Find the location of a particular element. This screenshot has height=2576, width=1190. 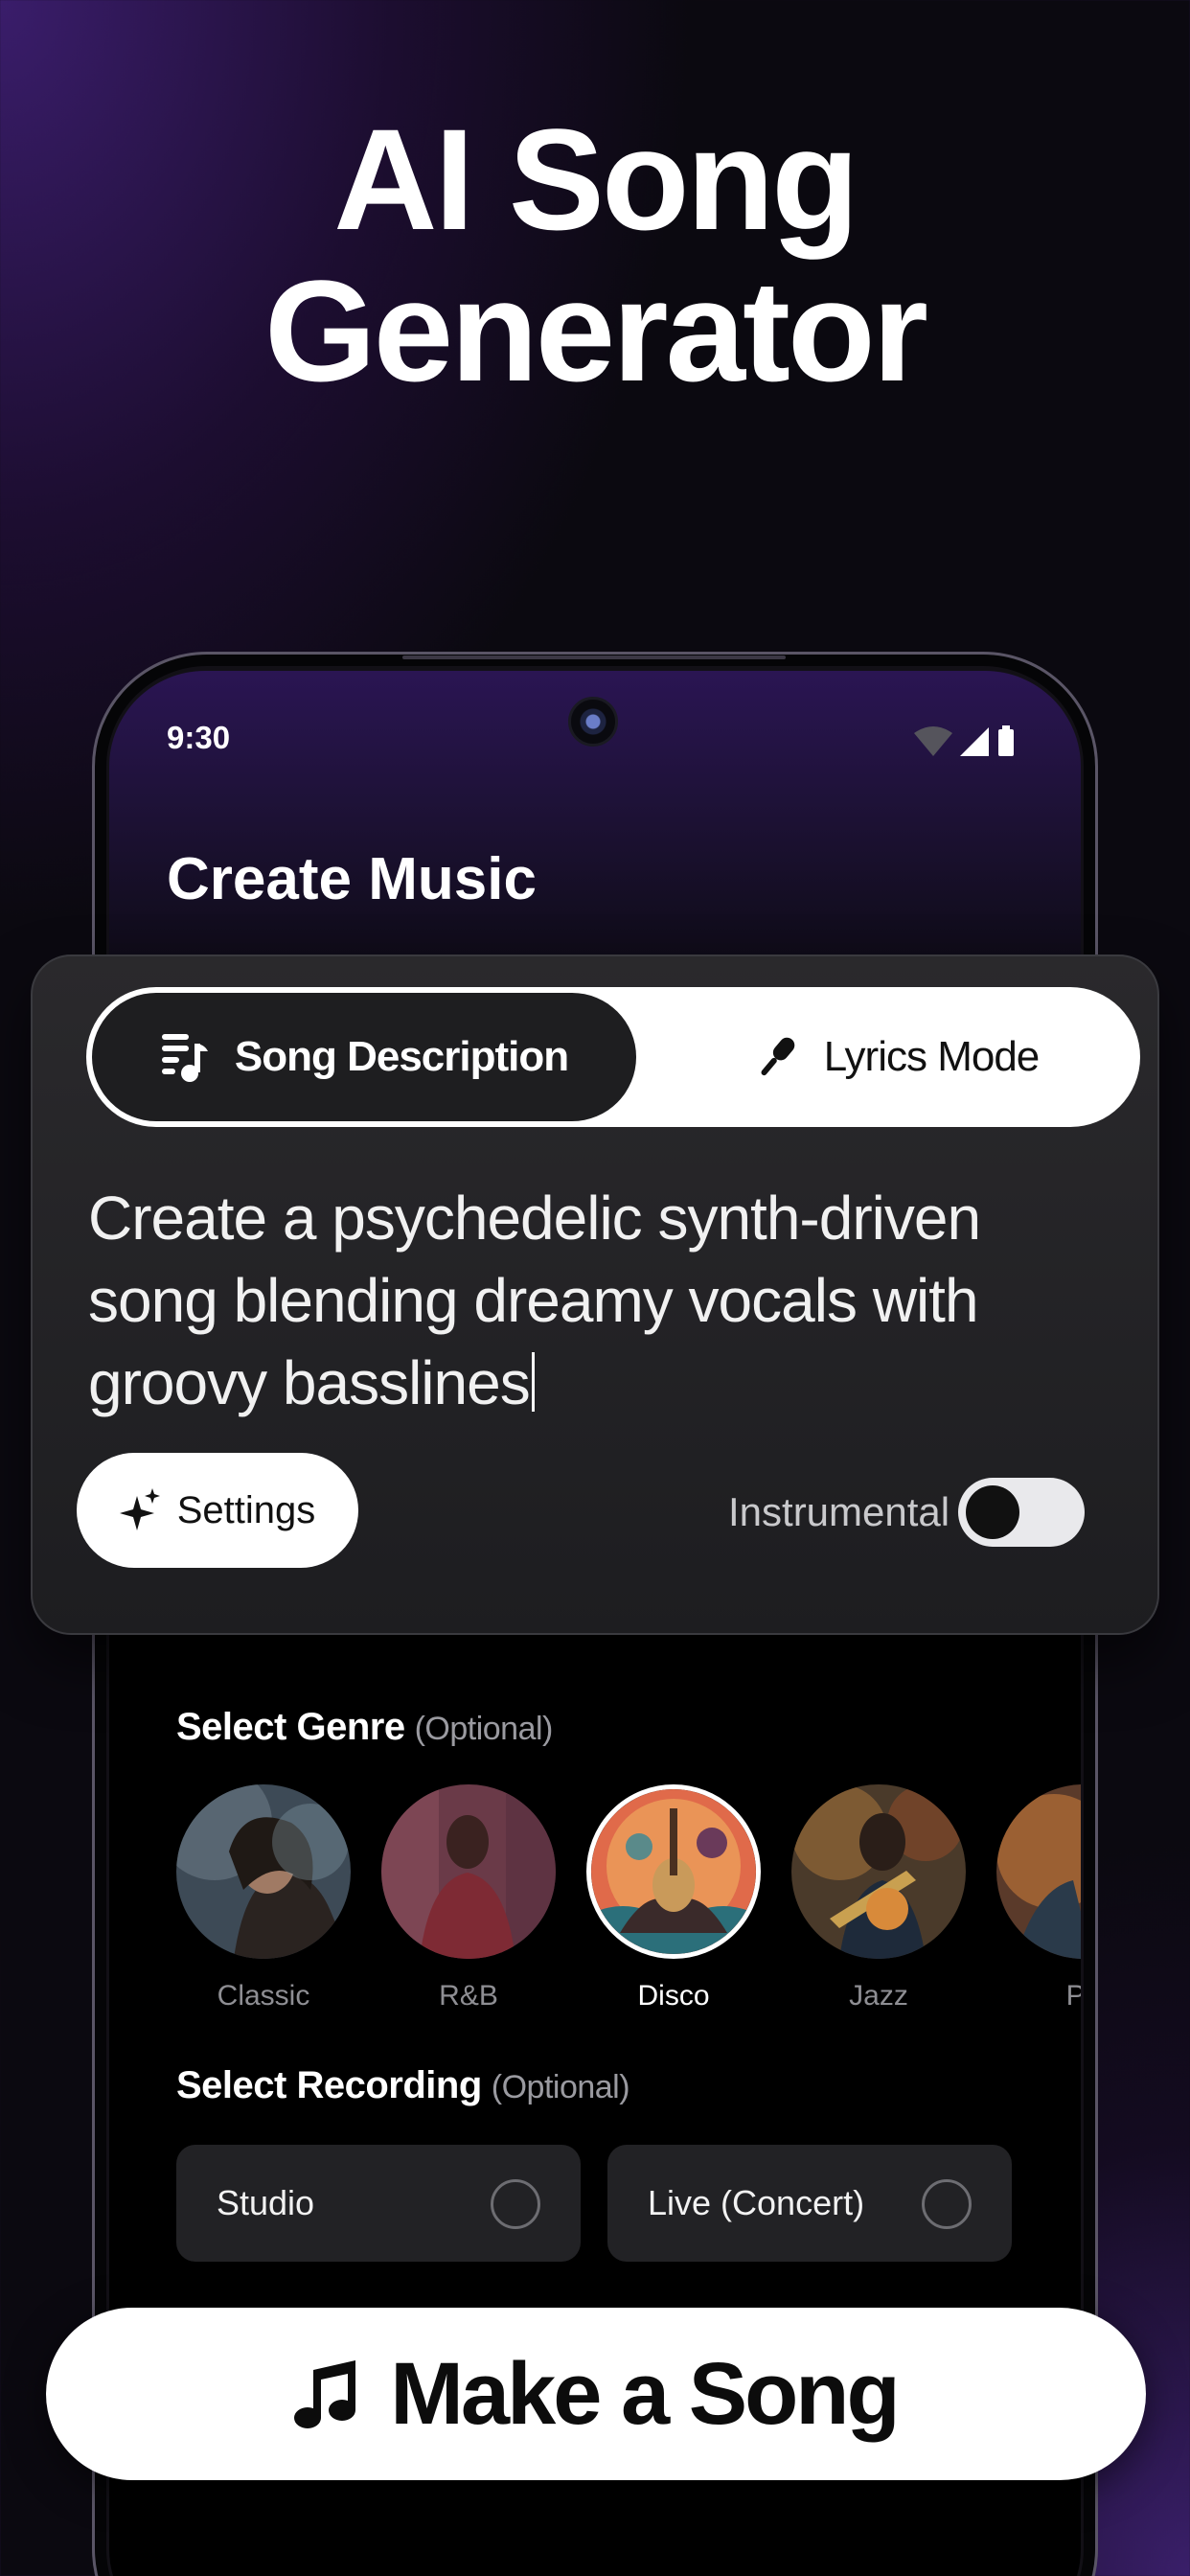

phone-speaker is located at coordinates (594, 657).